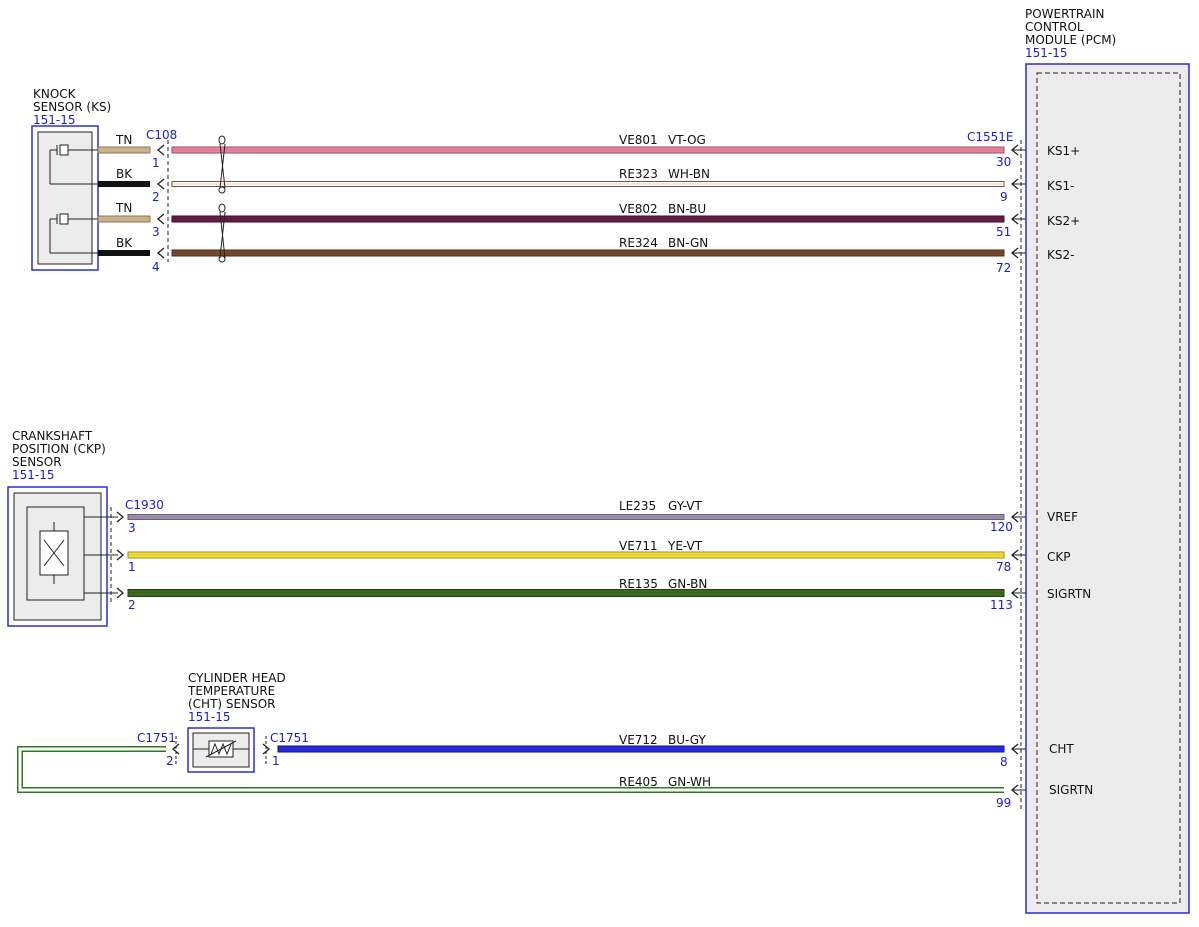 The width and height of the screenshot is (1199, 927). I want to click on wire-pin-right: 120, so click(1001, 527).